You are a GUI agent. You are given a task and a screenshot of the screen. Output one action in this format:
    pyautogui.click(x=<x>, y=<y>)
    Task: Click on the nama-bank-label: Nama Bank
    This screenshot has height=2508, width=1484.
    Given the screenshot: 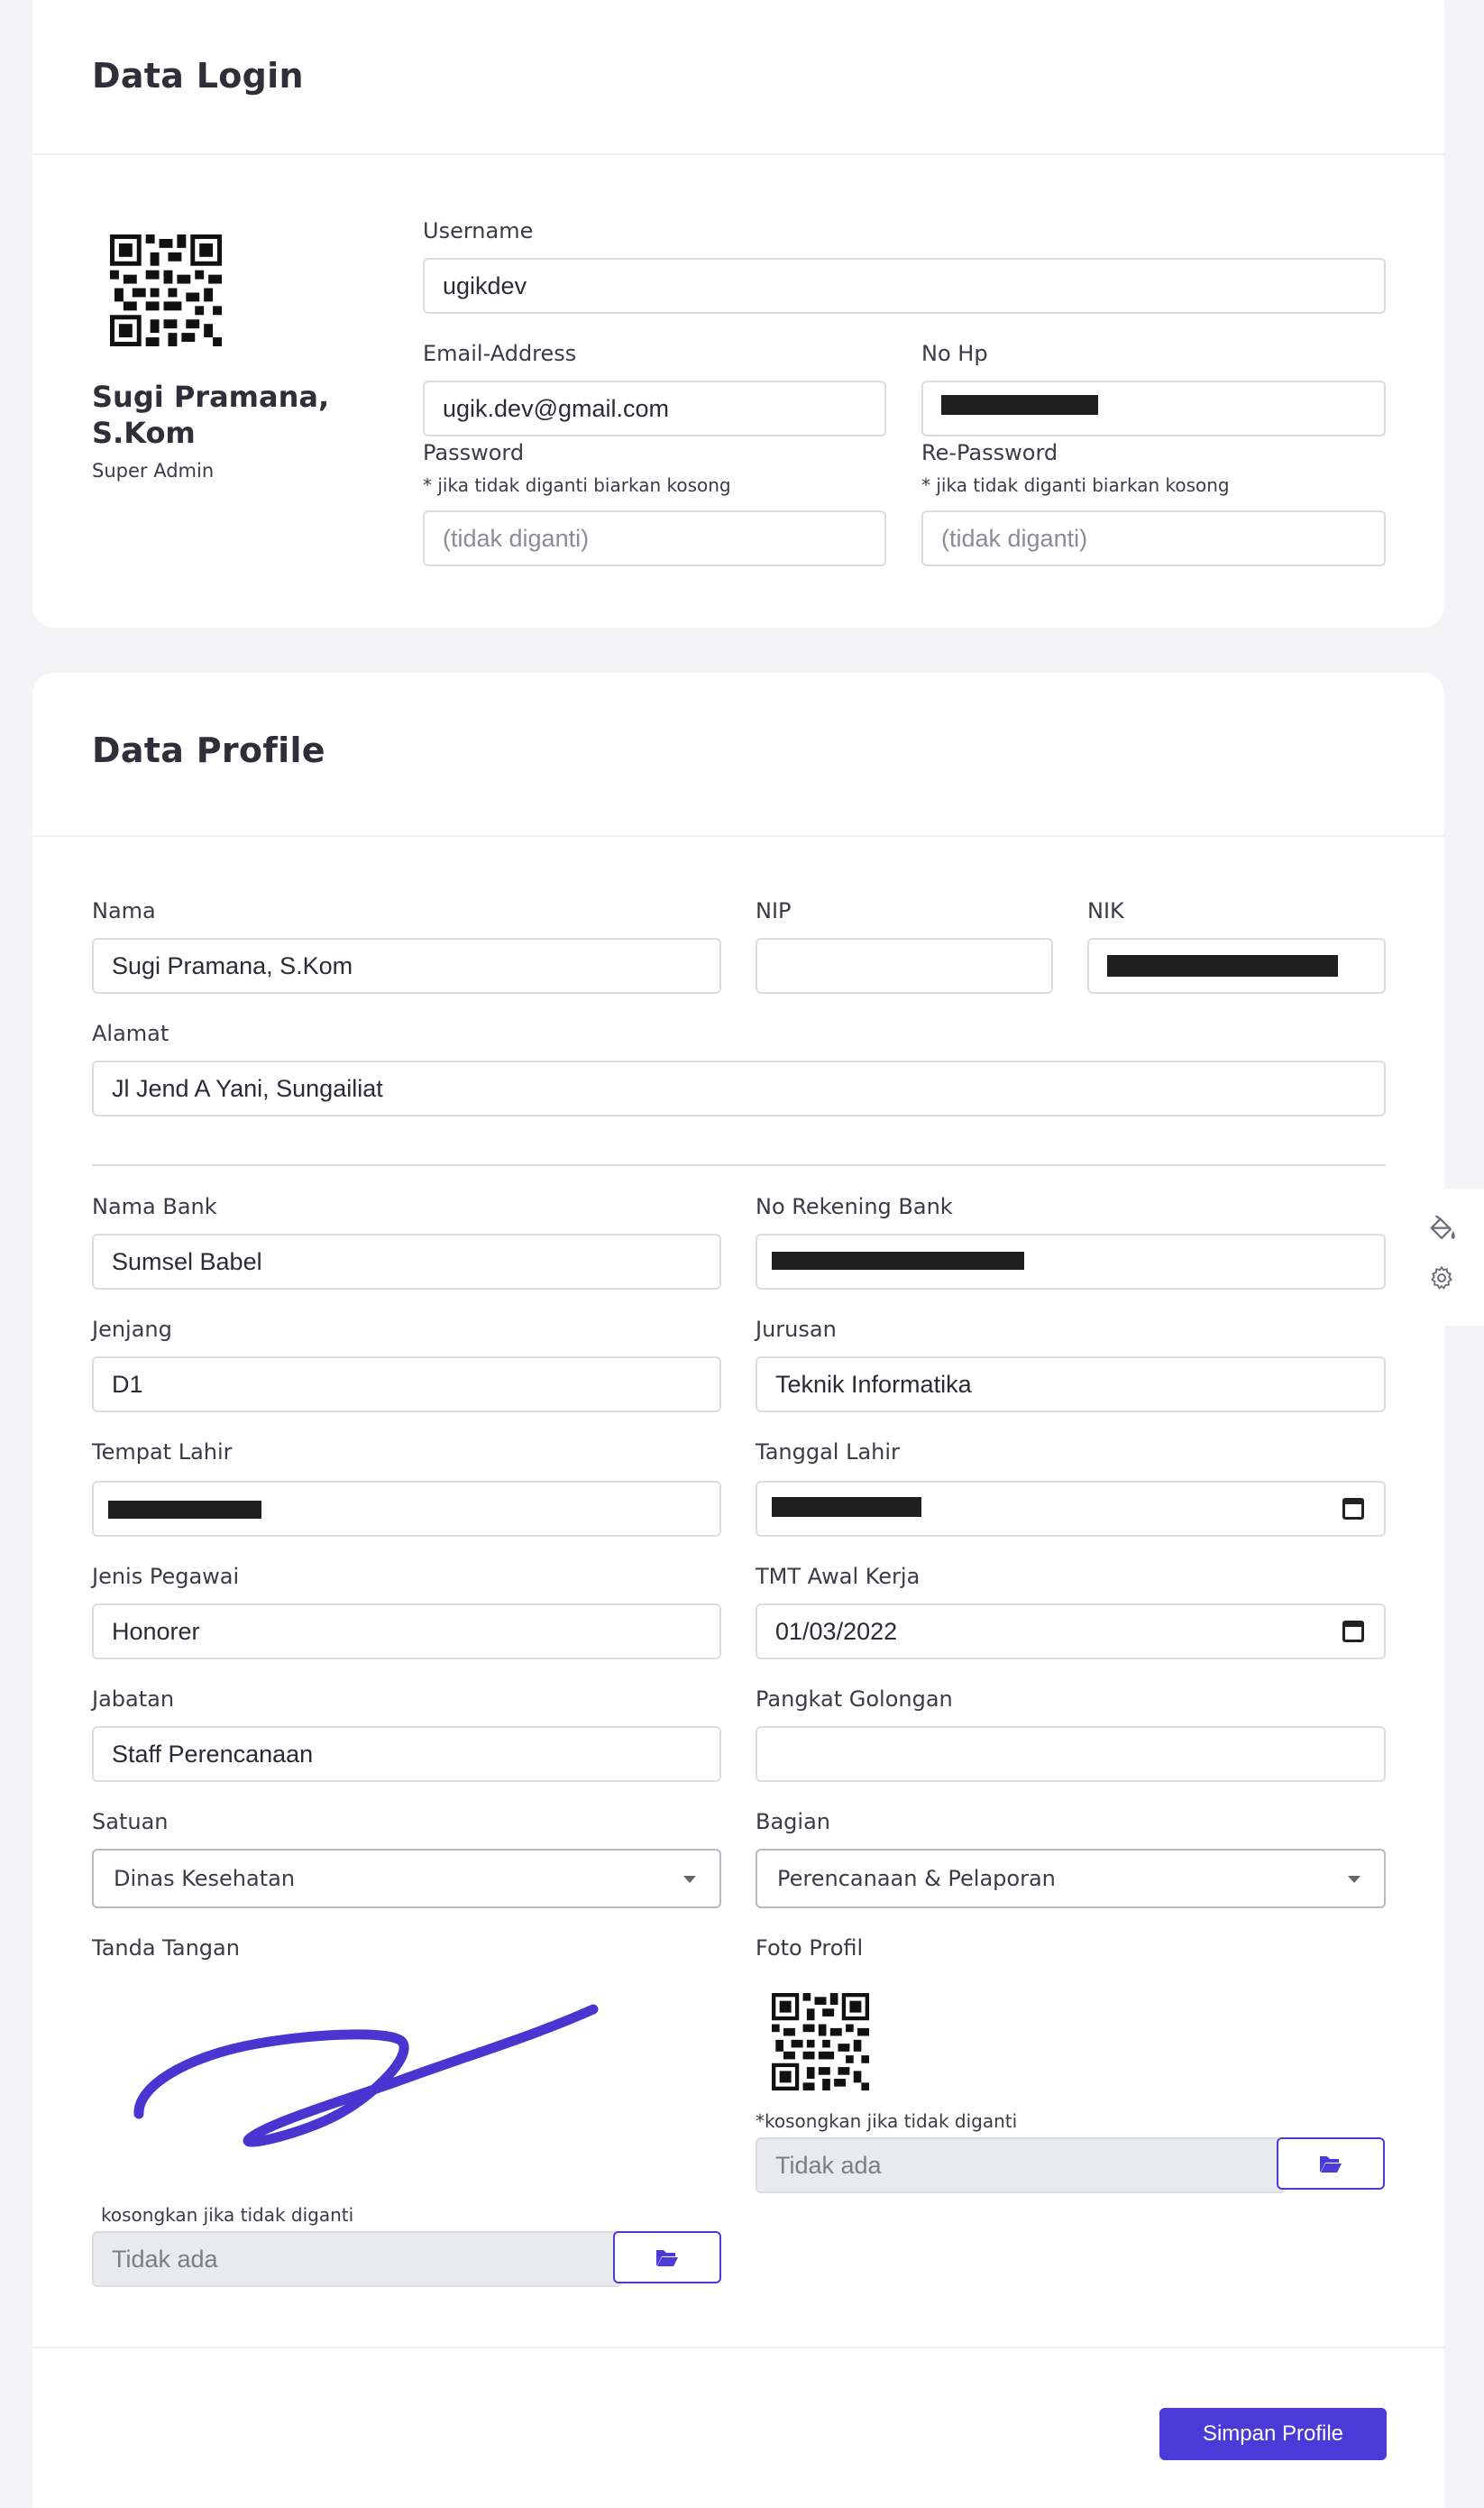 What is the action you would take?
    pyautogui.click(x=154, y=1206)
    